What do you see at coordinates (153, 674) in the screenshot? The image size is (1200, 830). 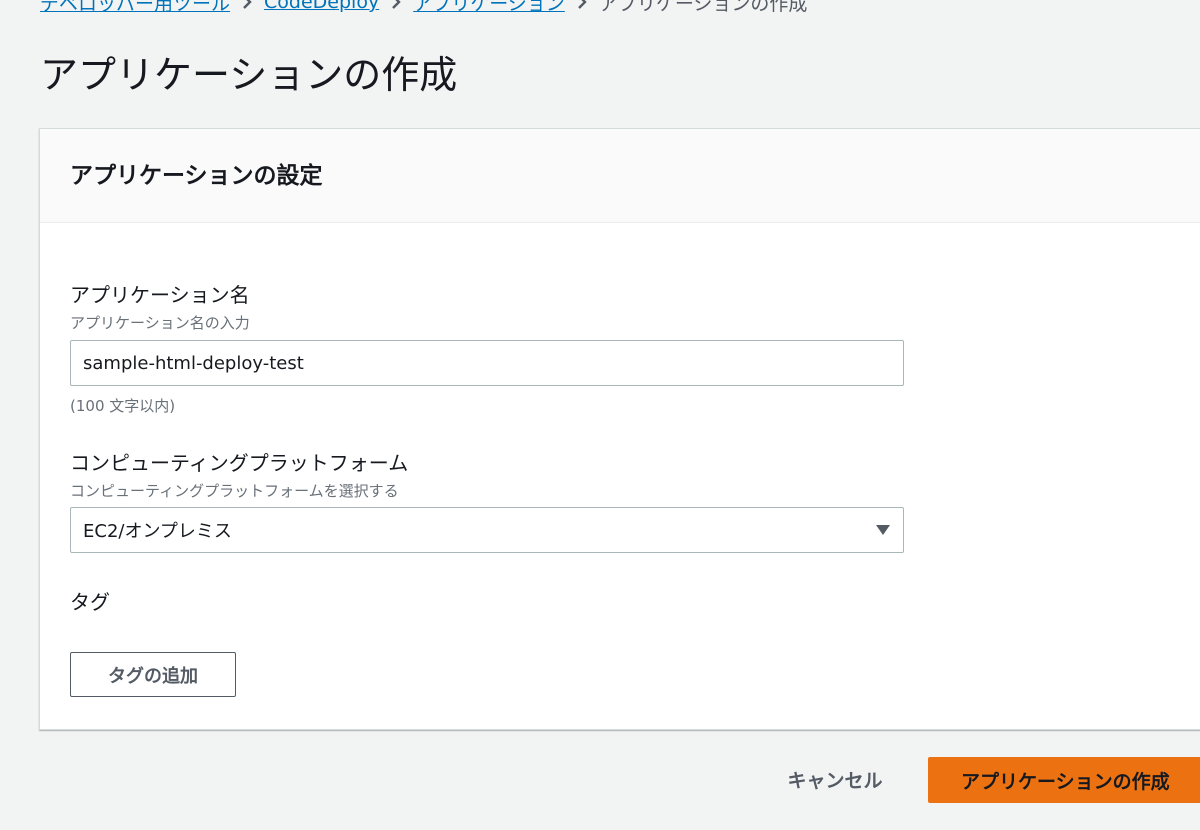 I see `add-tag-button: タグの追加` at bounding box center [153, 674].